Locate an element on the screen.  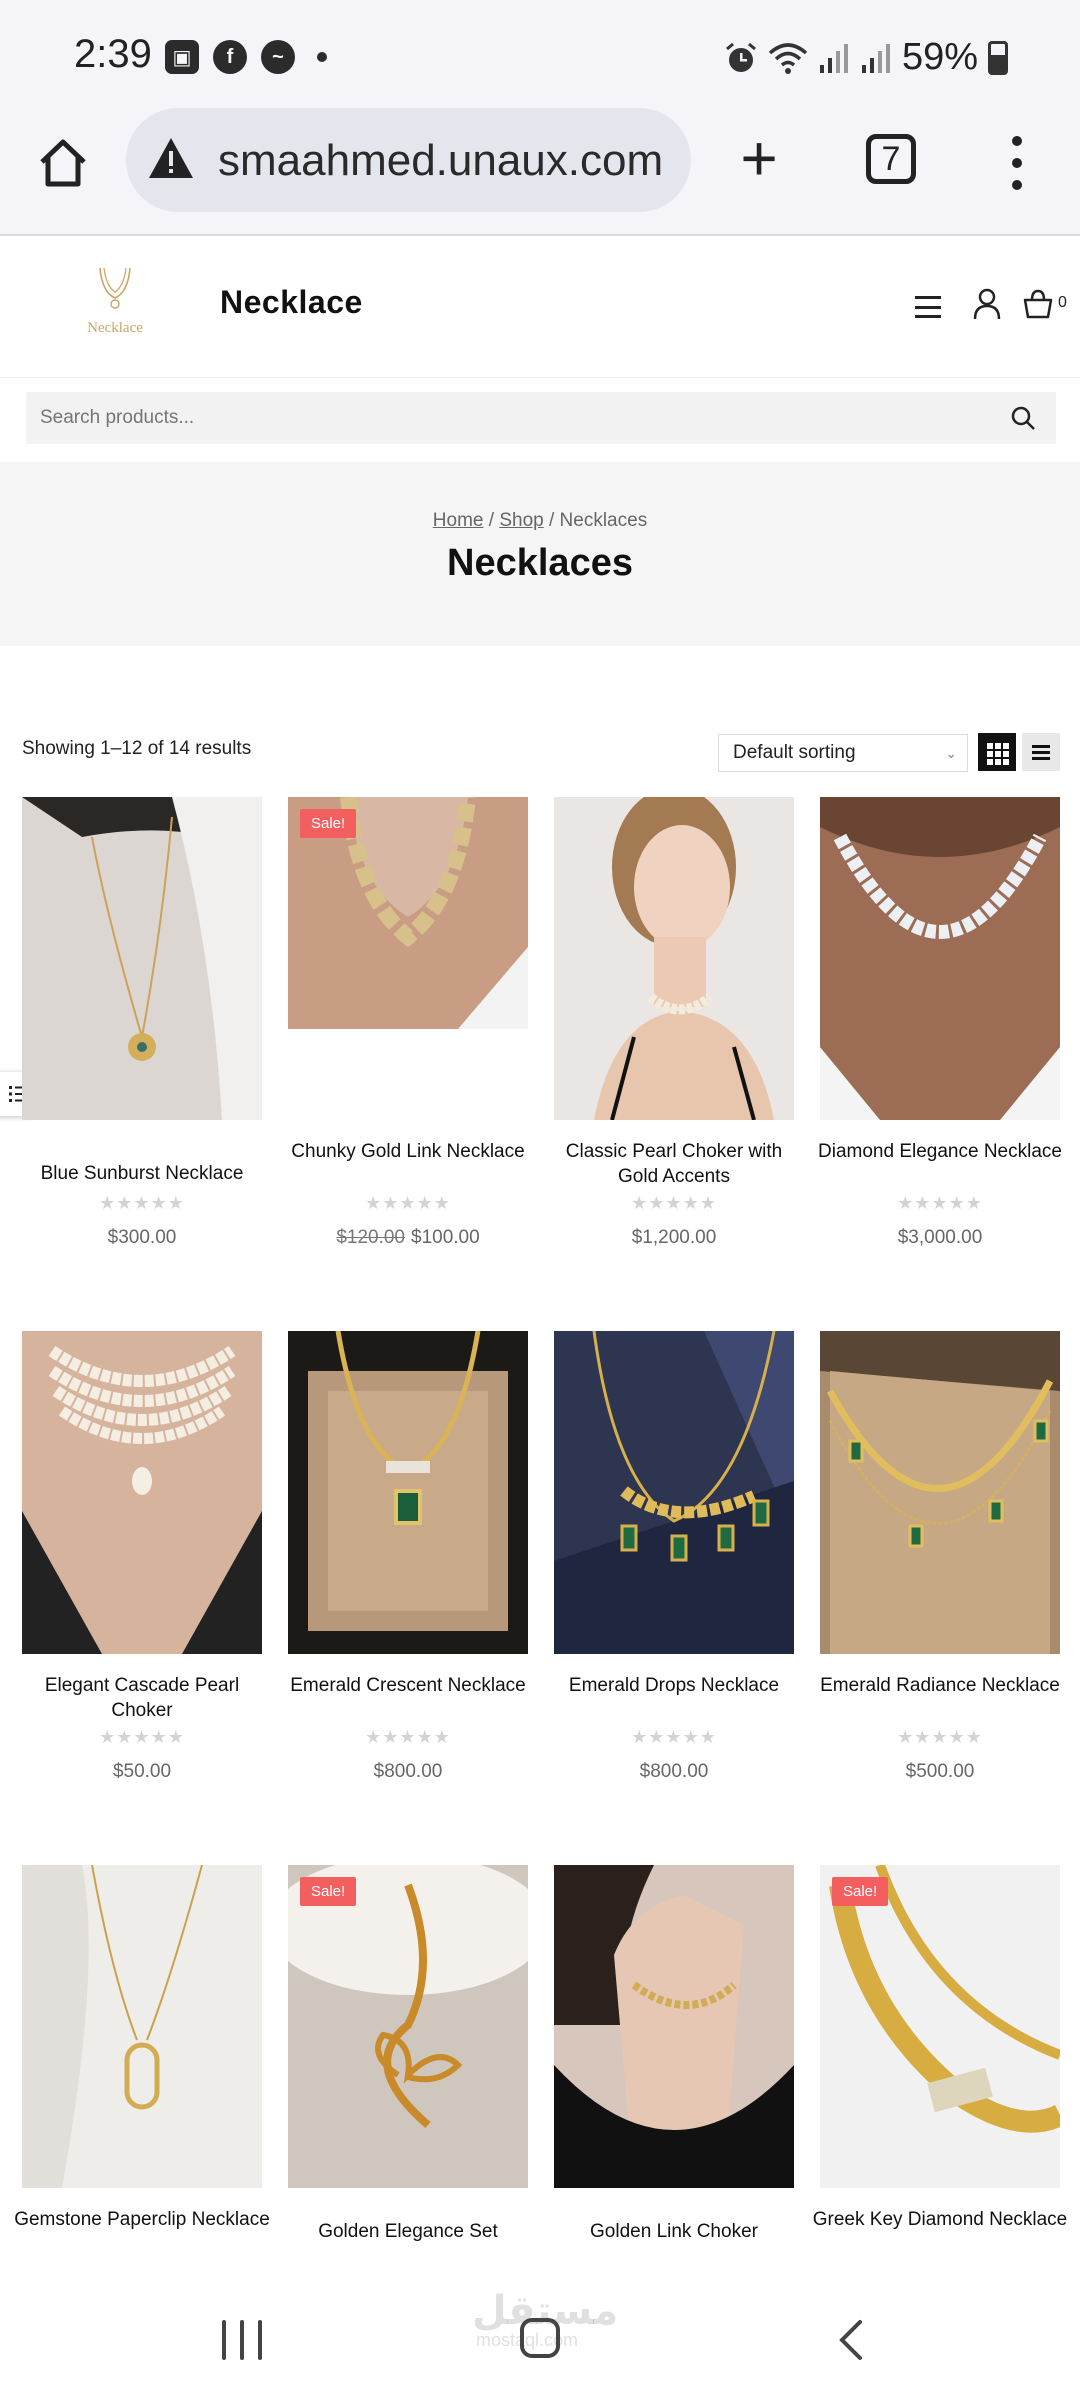
more-notifications-icon is located at coordinates (322, 57).